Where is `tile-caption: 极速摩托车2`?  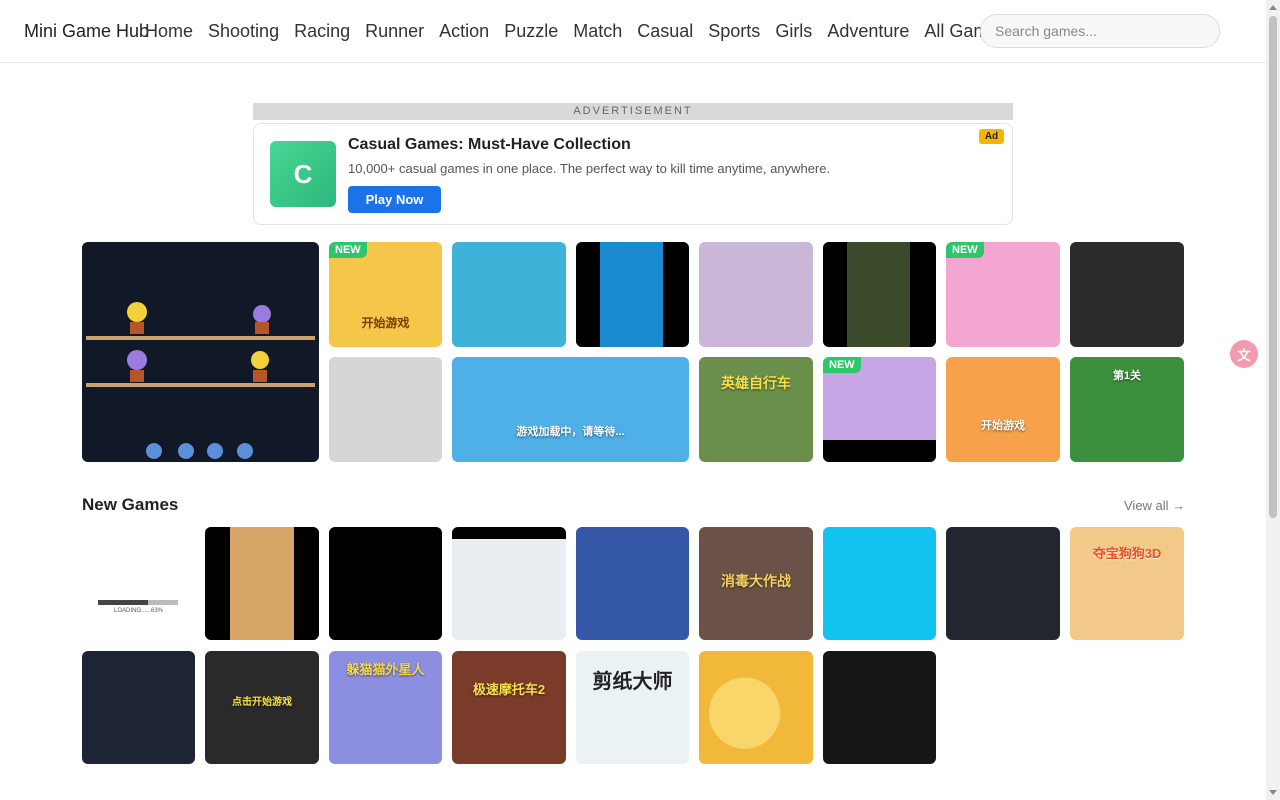 tile-caption: 极速摩托车2 is located at coordinates (509, 689).